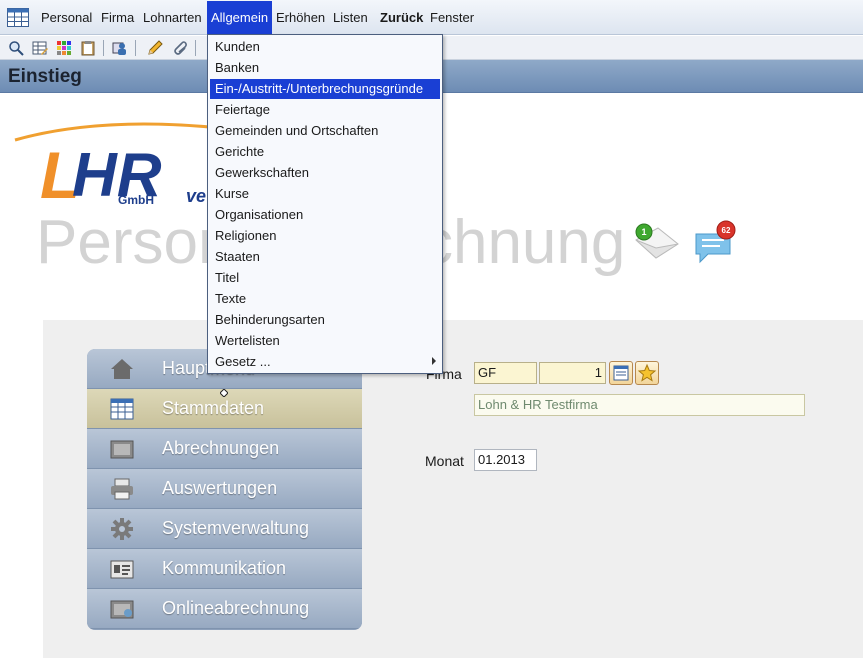 Image resolution: width=863 pixels, height=658 pixels. What do you see at coordinates (172, 17) in the screenshot?
I see `menu-lohnarten: Lohnarten` at bounding box center [172, 17].